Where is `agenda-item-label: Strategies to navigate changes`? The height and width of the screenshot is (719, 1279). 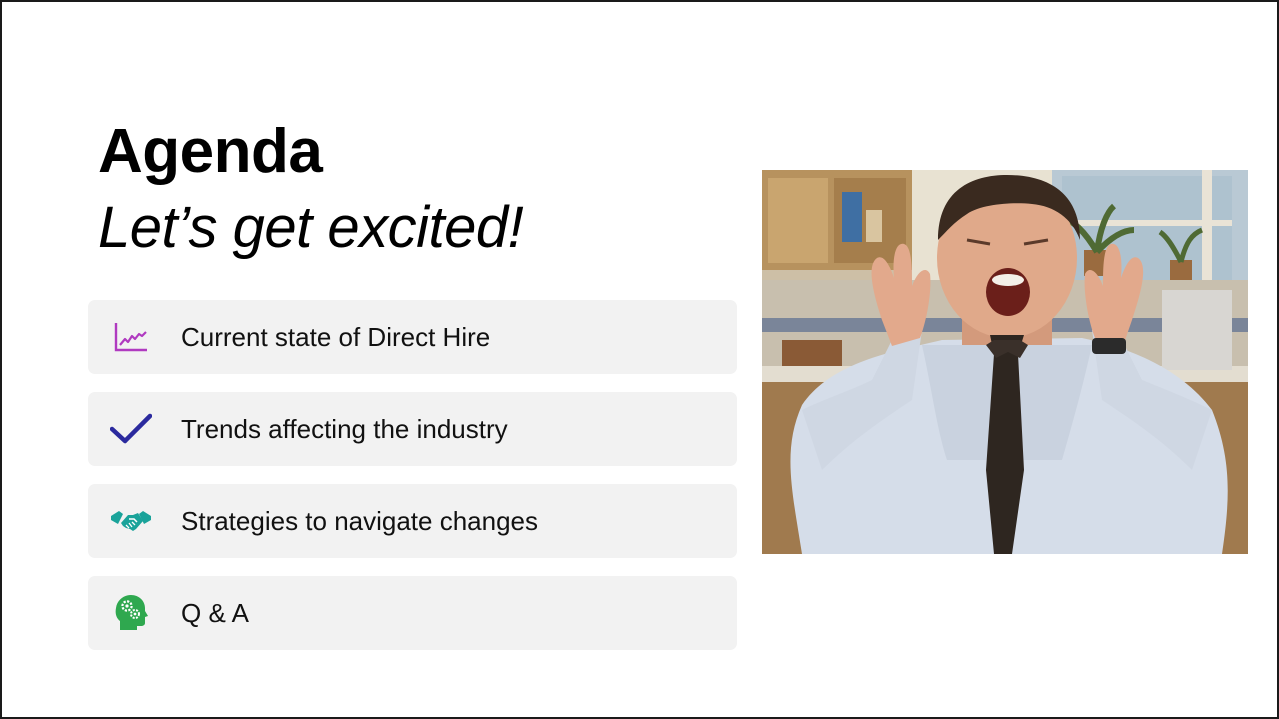
agenda-item-label: Strategies to navigate changes is located at coordinates (360, 520).